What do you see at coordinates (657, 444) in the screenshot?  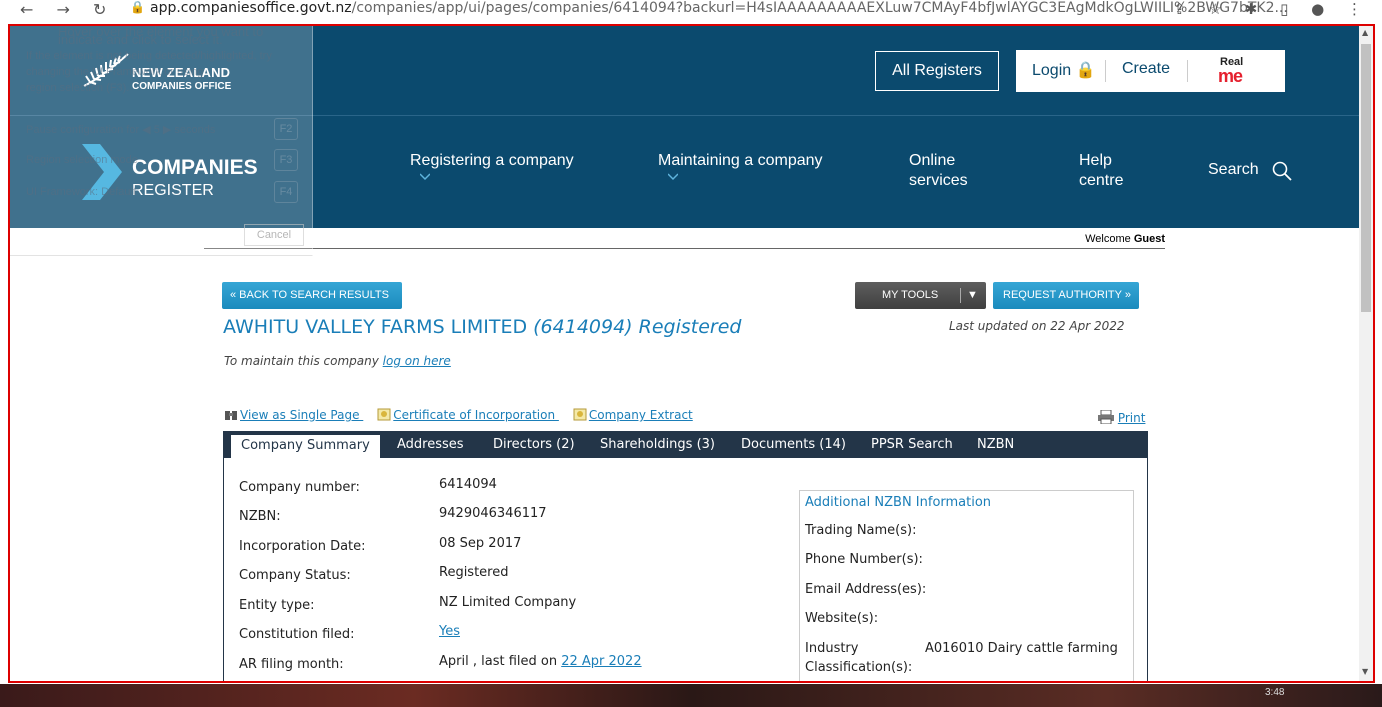 I see `tab-shareholdings: Shareholdings (3)` at bounding box center [657, 444].